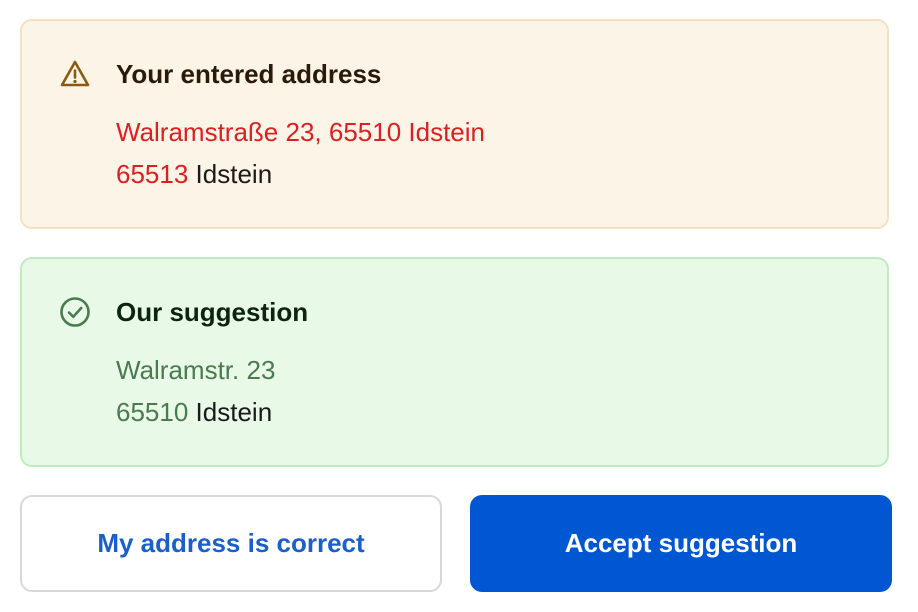  What do you see at coordinates (75, 312) in the screenshot?
I see `check-circle-icon` at bounding box center [75, 312].